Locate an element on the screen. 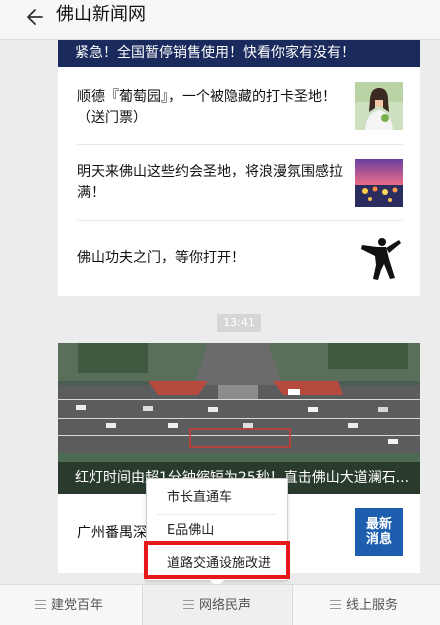 The image size is (440, 625). news-banner: 紧急！全国暂停销售使用！快看你家有没有！ is located at coordinates (239, 53).